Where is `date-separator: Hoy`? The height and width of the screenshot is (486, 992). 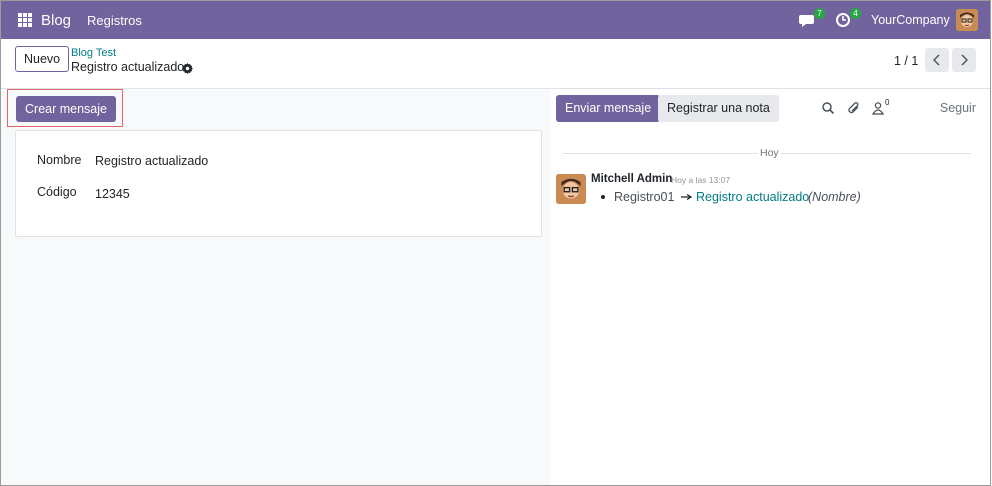
date-separator: Hoy is located at coordinates (769, 153).